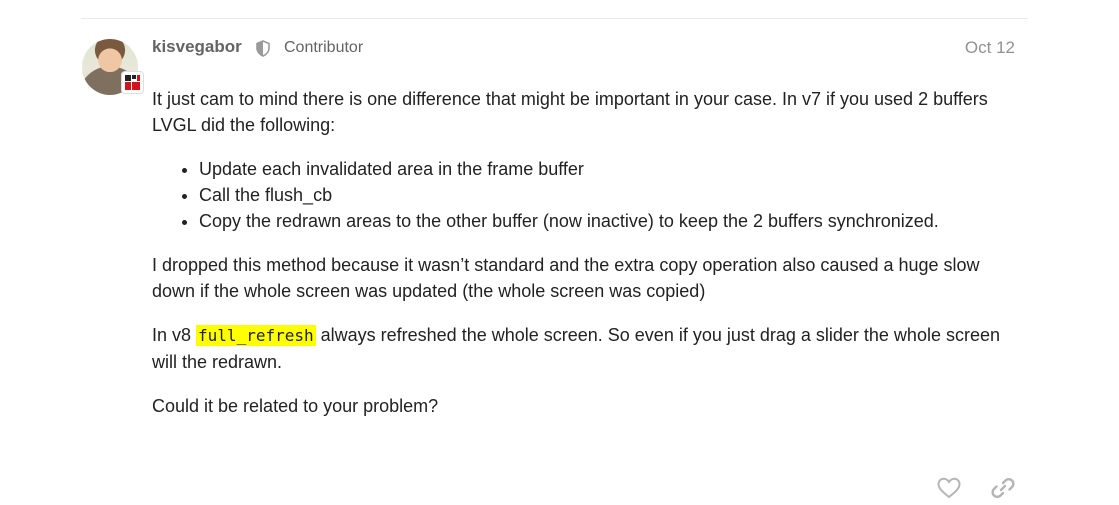 Image resolution: width=1119 pixels, height=505 pixels. Describe the element at coordinates (554, 18) in the screenshot. I see `post-divider` at that location.